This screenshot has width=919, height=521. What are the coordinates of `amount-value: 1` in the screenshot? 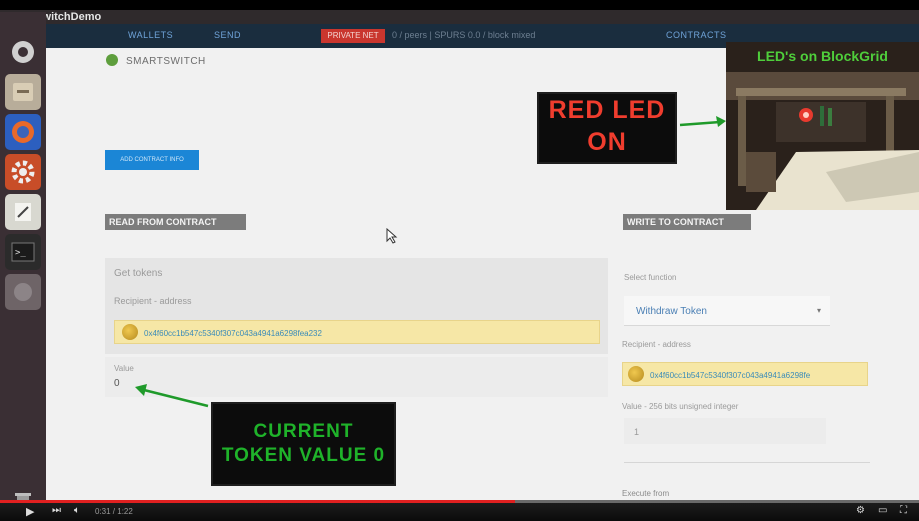 It's located at (637, 432).